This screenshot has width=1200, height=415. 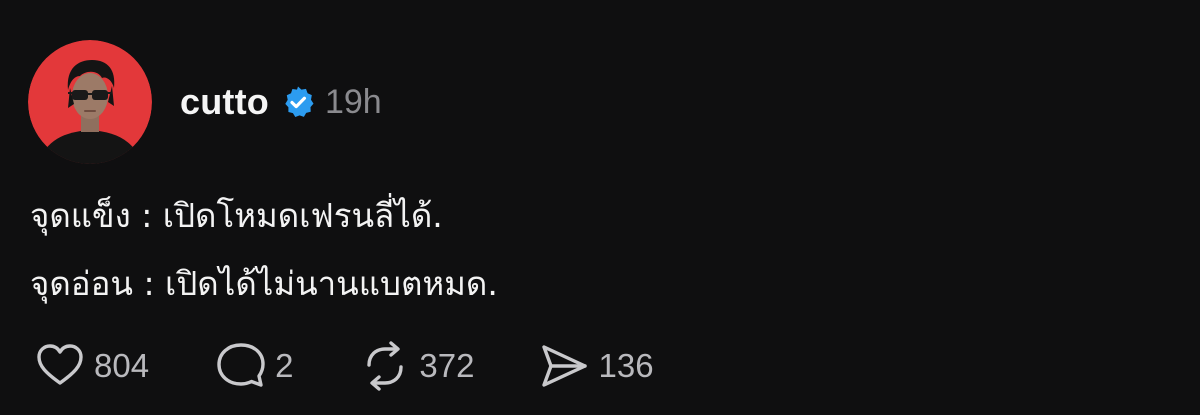 I want to click on share-count: 136, so click(x=626, y=365).